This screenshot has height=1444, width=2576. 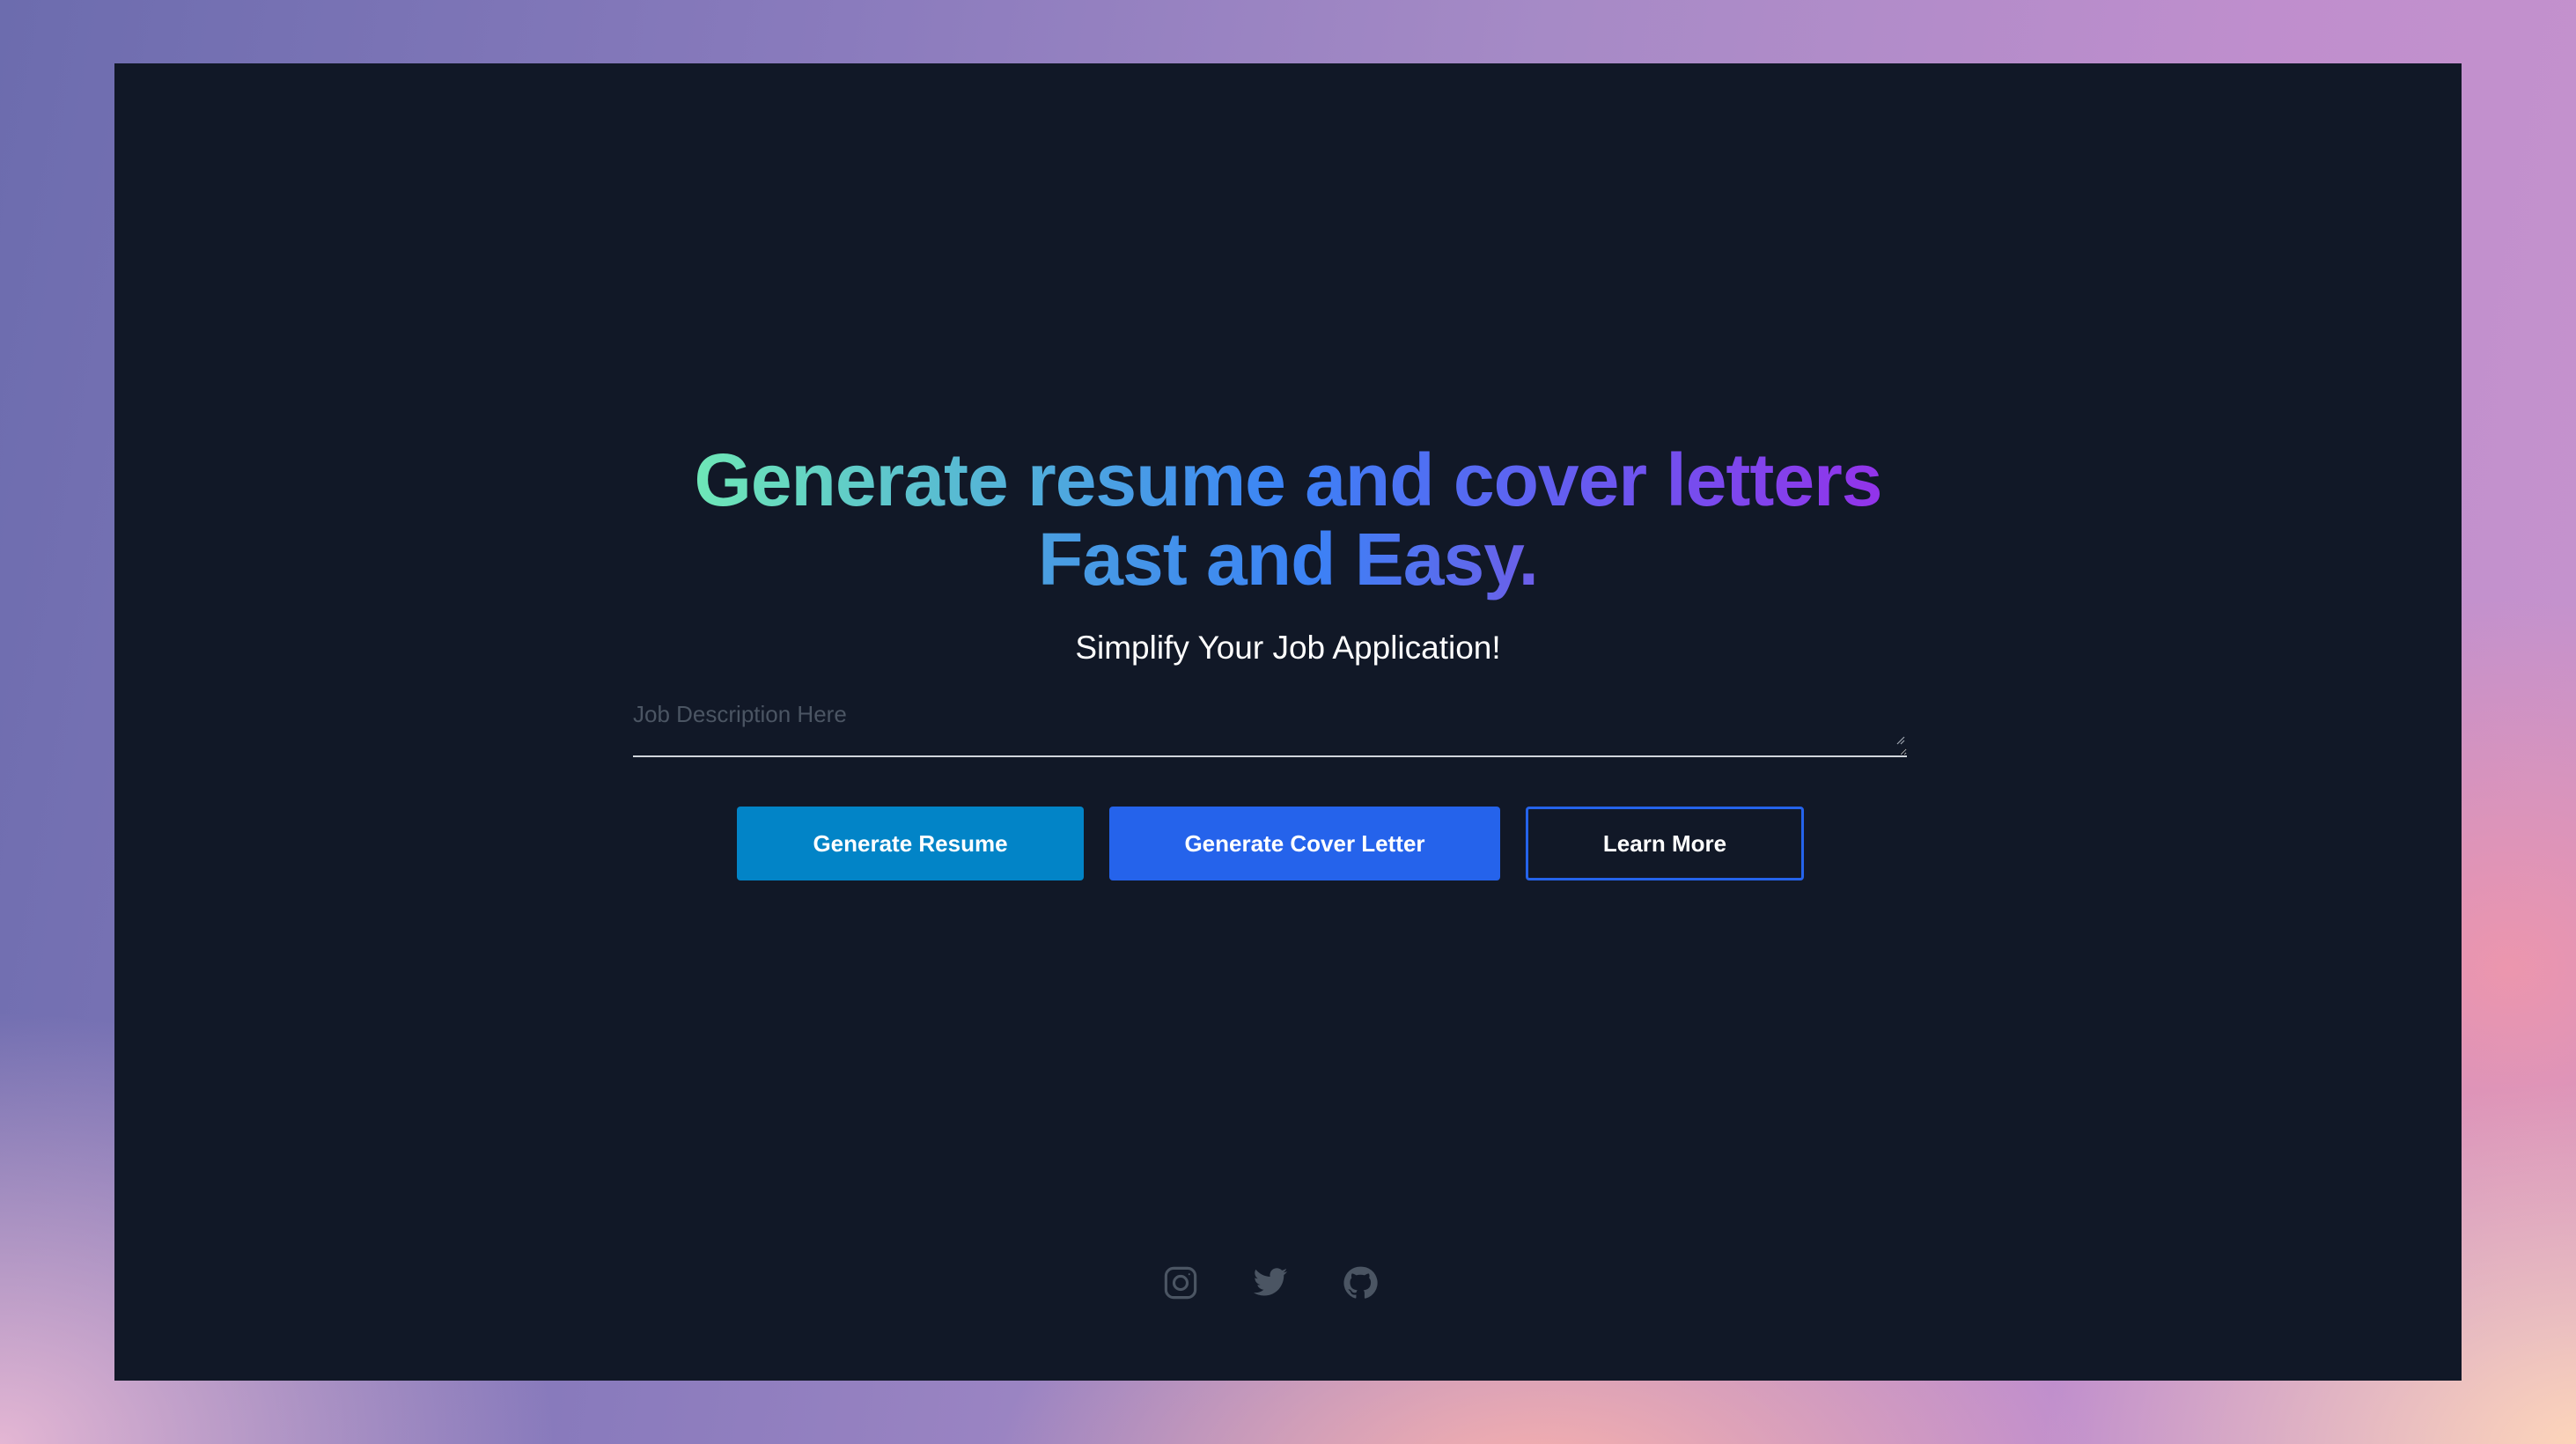 What do you see at coordinates (1288, 648) in the screenshot?
I see `subtitle: Simplify Your Job Application!` at bounding box center [1288, 648].